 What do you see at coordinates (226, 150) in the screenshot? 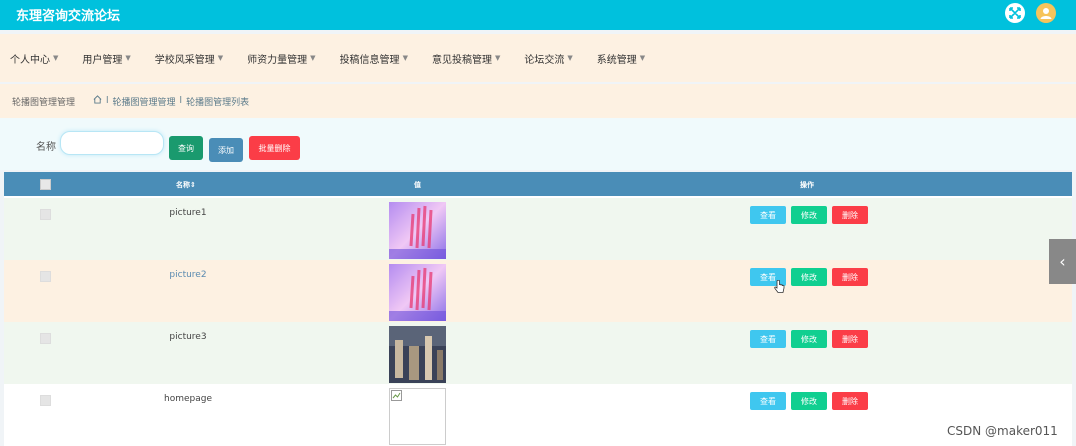
I see `add-button: 添加` at bounding box center [226, 150].